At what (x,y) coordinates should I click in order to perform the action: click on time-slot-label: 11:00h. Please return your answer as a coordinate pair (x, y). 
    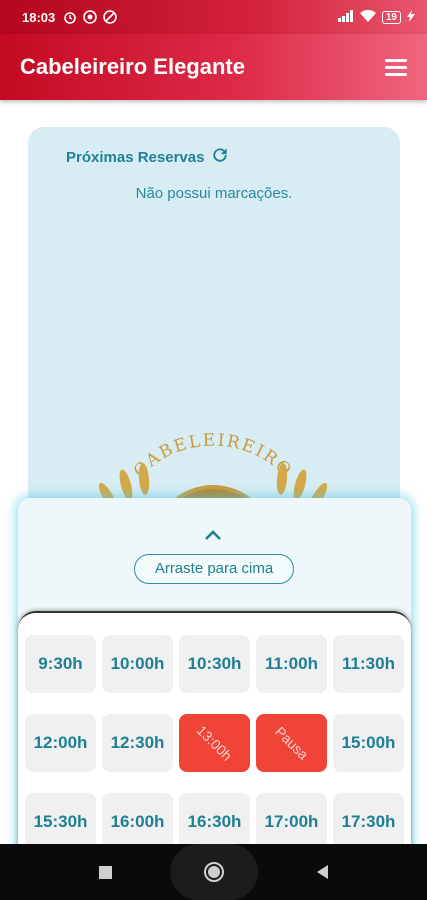
    Looking at the image, I should click on (291, 663).